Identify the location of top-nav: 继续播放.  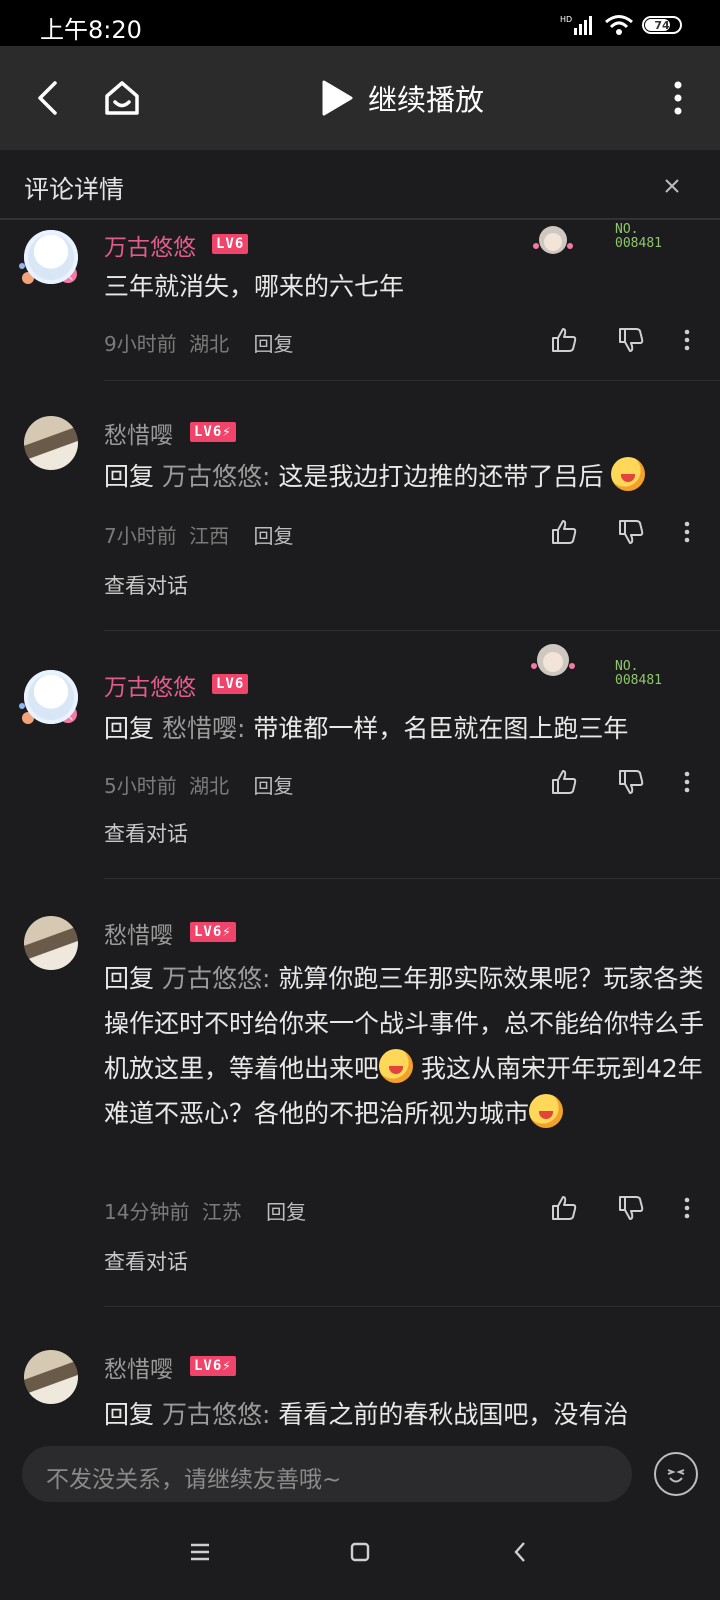
(360, 98).